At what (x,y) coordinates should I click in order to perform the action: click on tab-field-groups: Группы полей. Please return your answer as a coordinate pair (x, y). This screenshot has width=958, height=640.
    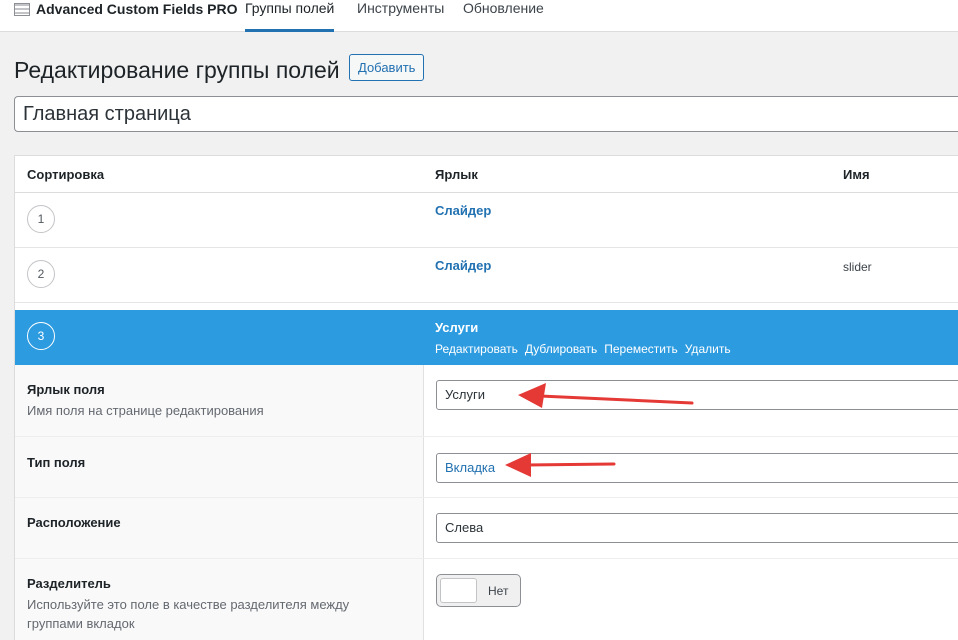
    Looking at the image, I should click on (290, 16).